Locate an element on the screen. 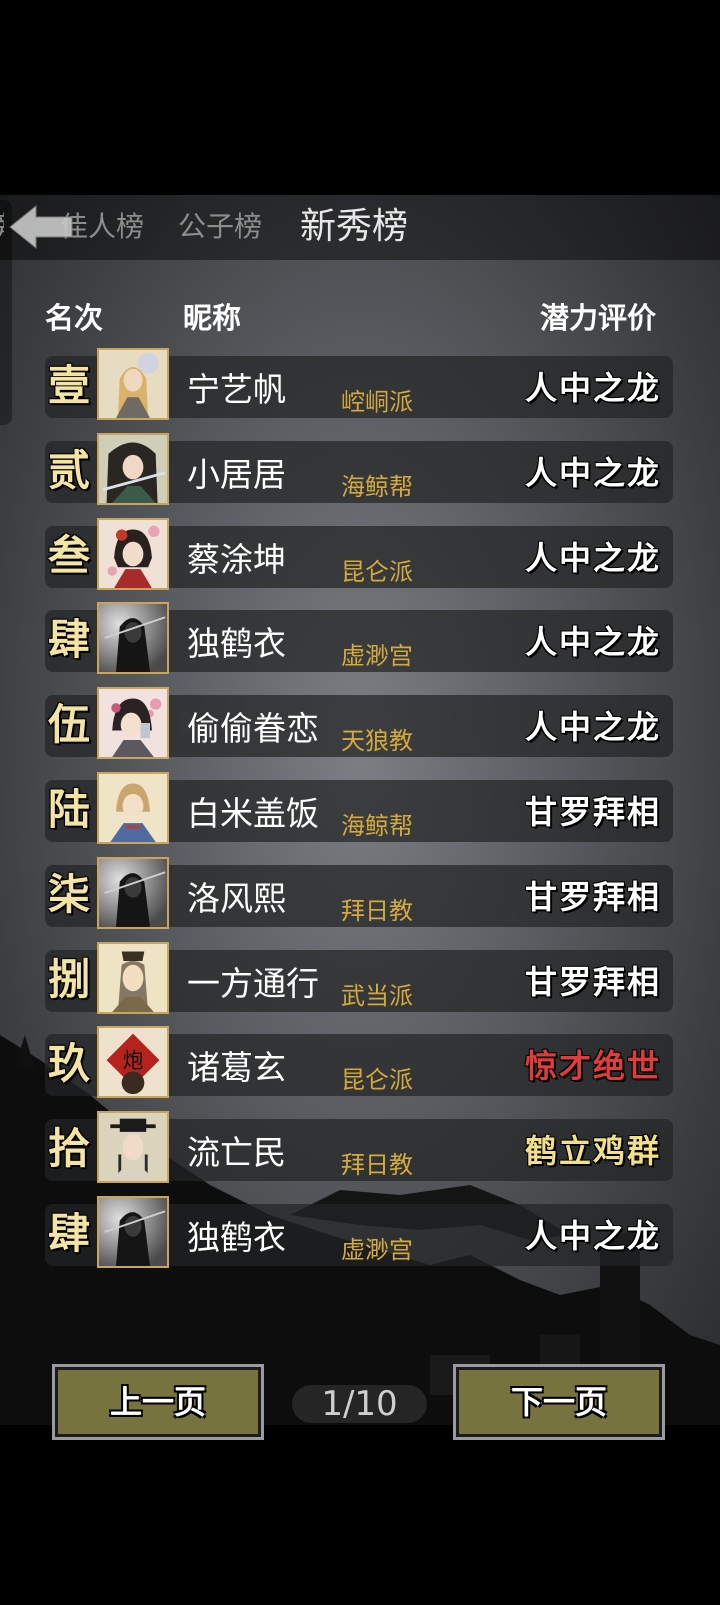 The height and width of the screenshot is (1605, 720). scholar-portrait-avatar is located at coordinates (133, 977).